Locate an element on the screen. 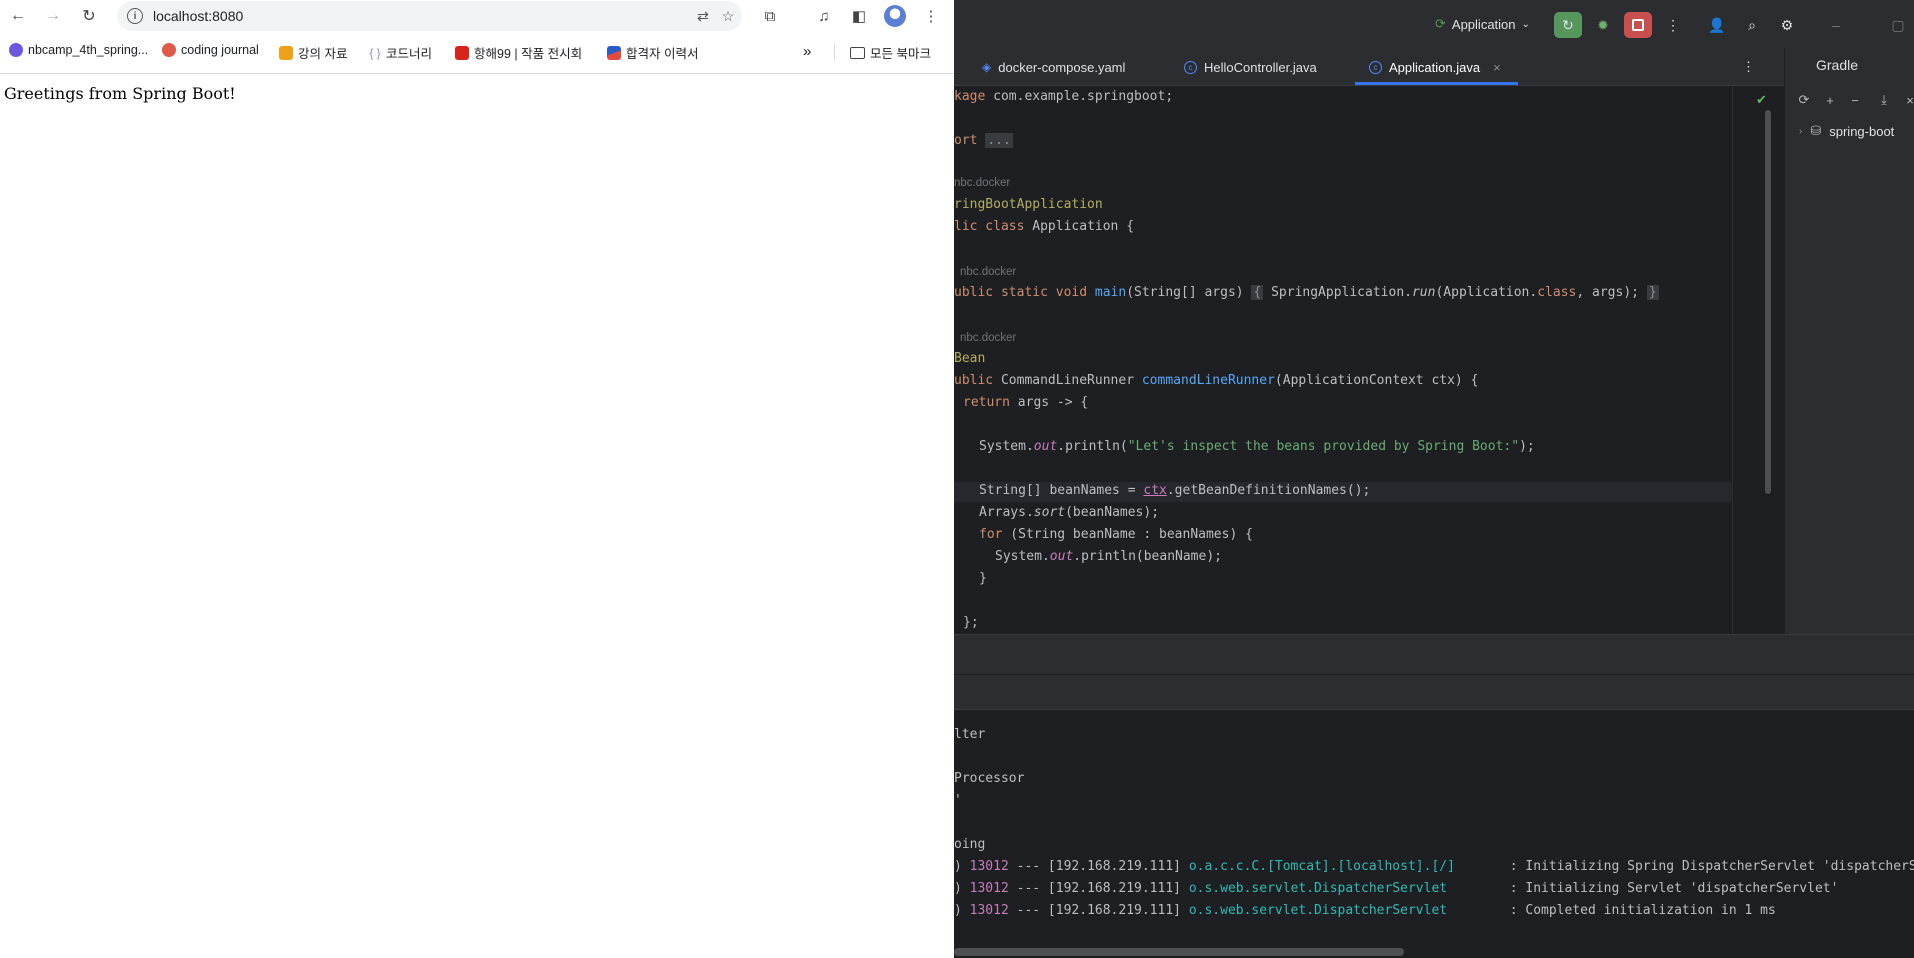 The height and width of the screenshot is (958, 1914). bookmark-item: 합격자 이력서 is located at coordinates (652, 52).